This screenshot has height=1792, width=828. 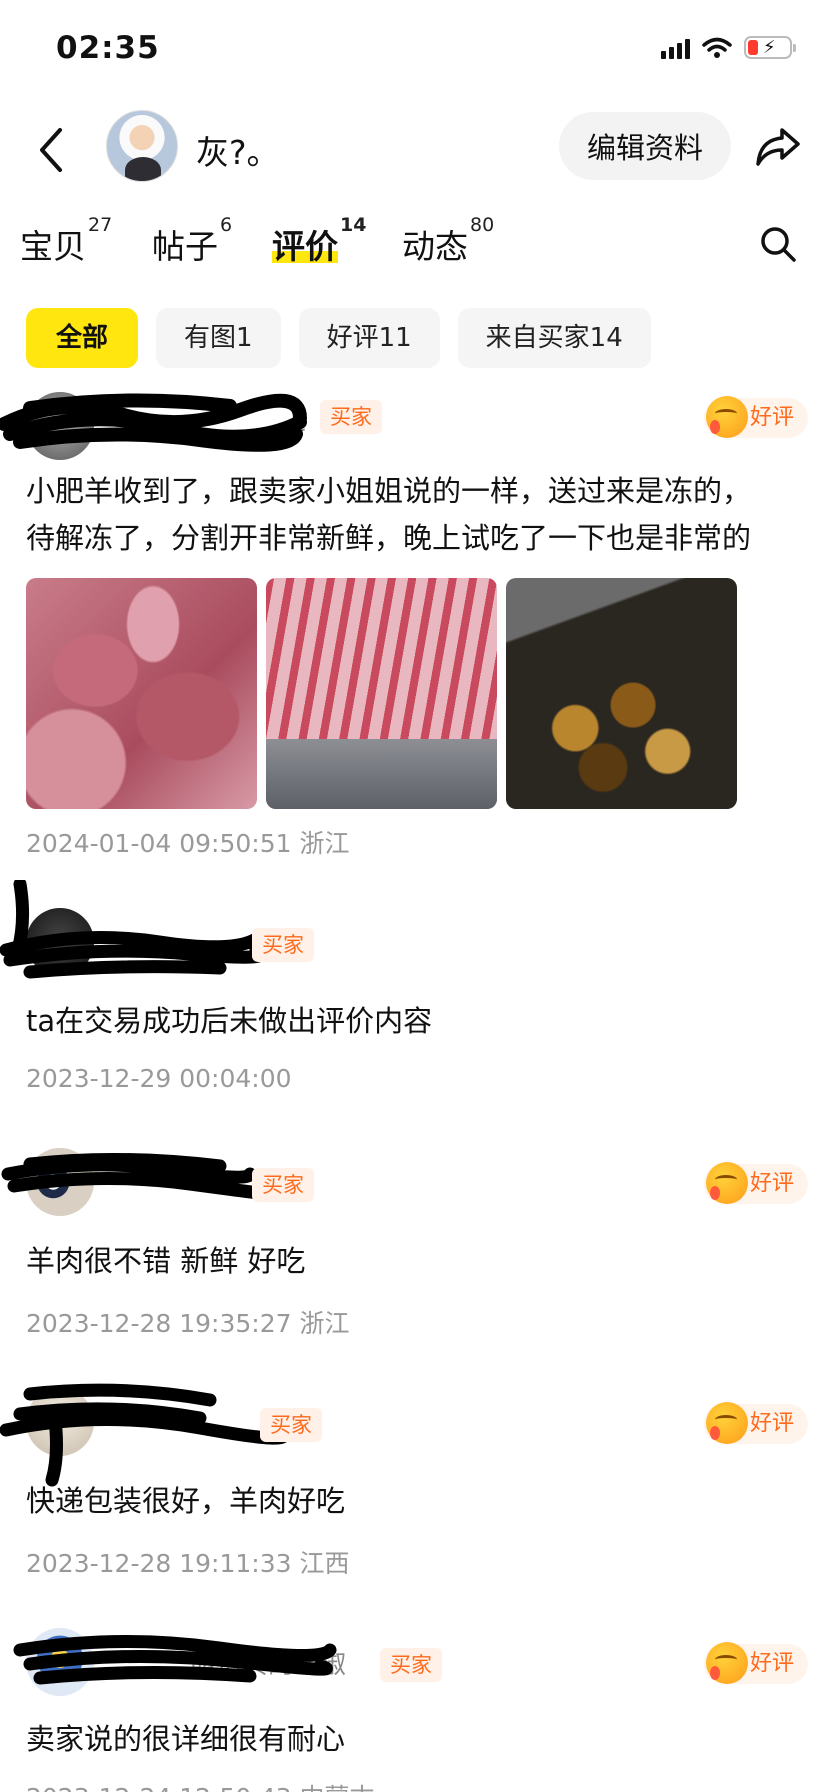 I want to click on profile-header: 灰?。 编辑资料, so click(x=414, y=150).